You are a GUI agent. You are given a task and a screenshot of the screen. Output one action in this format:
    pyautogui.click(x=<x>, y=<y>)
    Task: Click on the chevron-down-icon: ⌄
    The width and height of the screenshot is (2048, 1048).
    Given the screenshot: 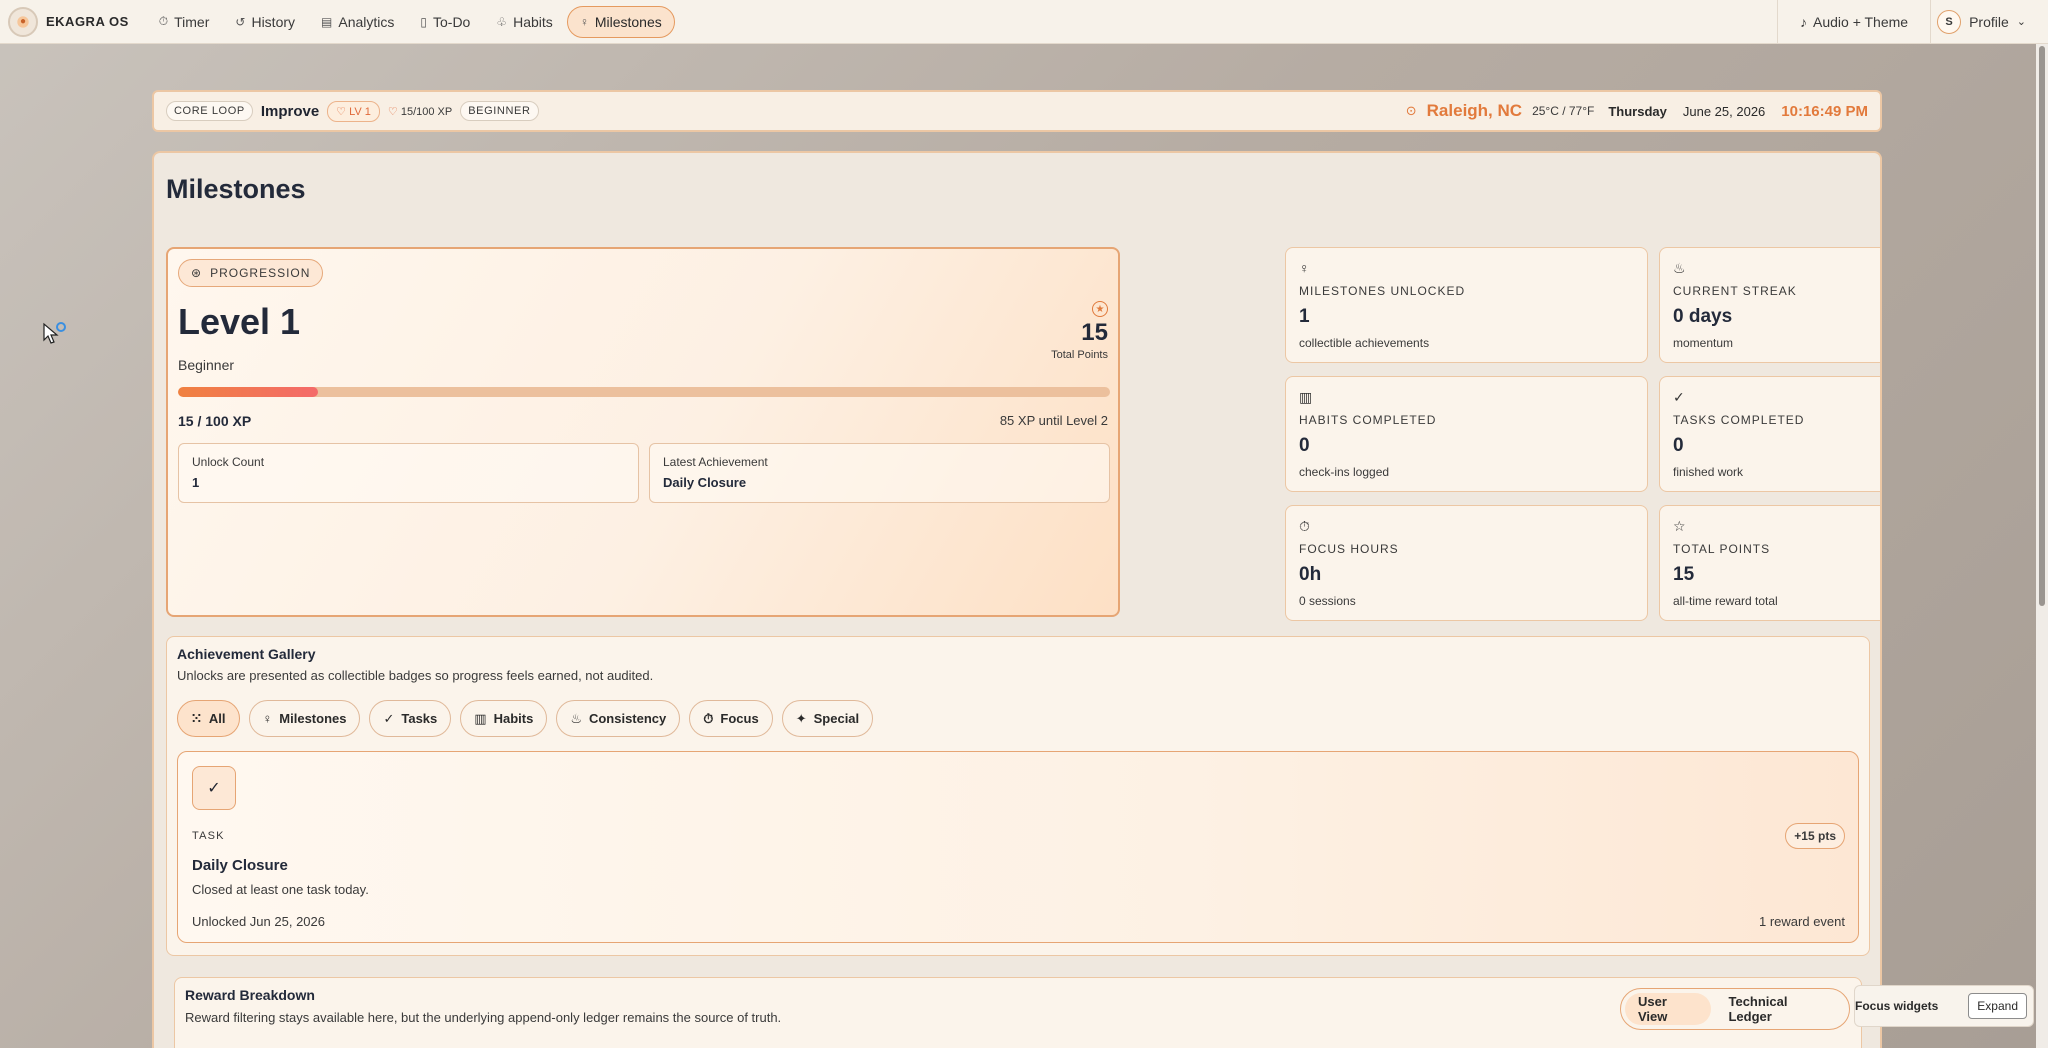 What is the action you would take?
    pyautogui.click(x=2021, y=22)
    